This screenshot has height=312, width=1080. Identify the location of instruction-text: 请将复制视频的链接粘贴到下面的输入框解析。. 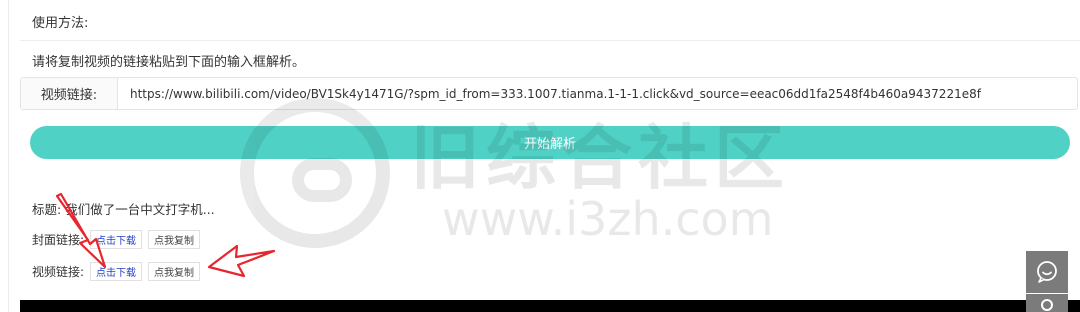
(169, 62).